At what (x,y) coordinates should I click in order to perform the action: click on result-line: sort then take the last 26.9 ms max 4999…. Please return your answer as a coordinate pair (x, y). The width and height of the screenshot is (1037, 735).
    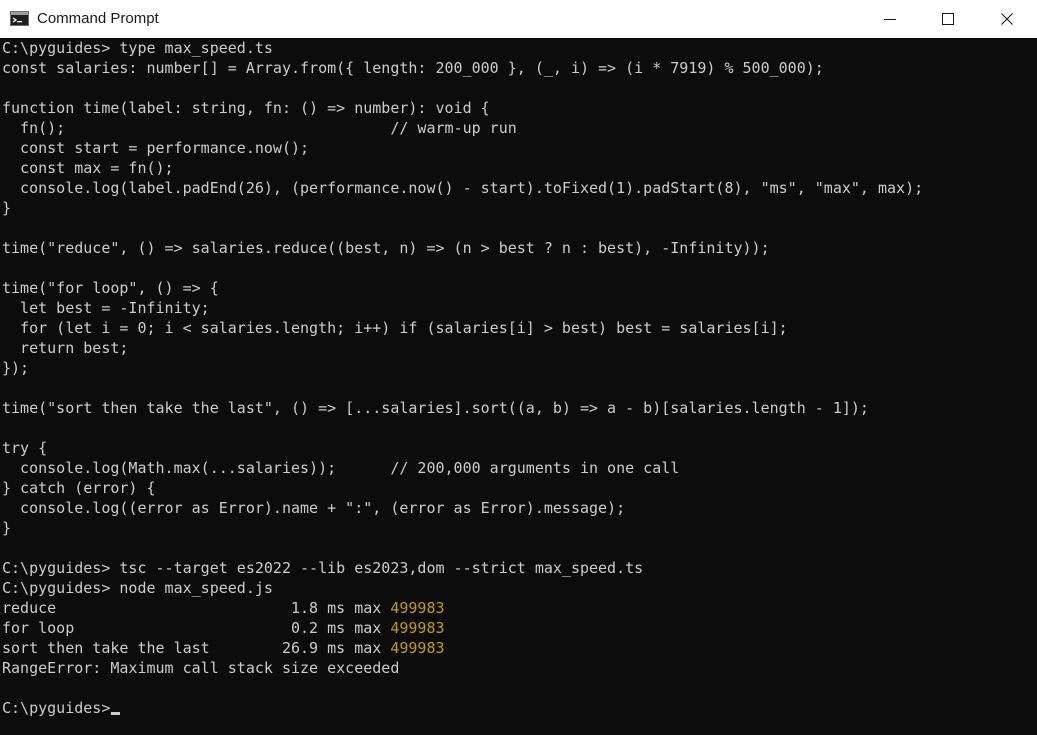
    Looking at the image, I should click on (518, 648).